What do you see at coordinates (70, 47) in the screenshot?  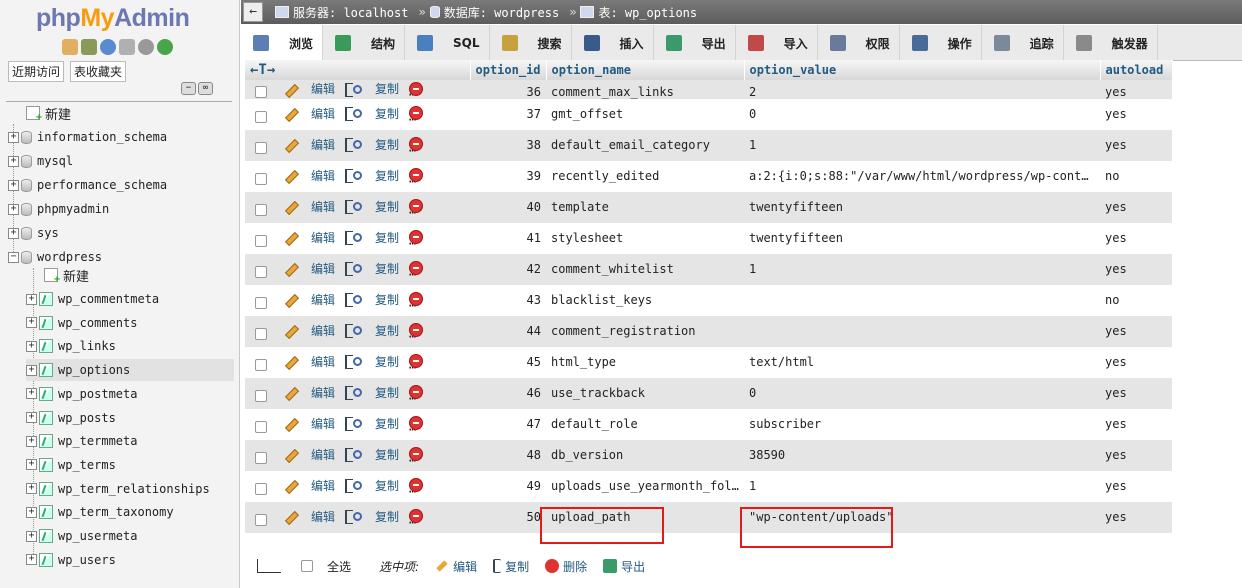 I see `home-icon` at bounding box center [70, 47].